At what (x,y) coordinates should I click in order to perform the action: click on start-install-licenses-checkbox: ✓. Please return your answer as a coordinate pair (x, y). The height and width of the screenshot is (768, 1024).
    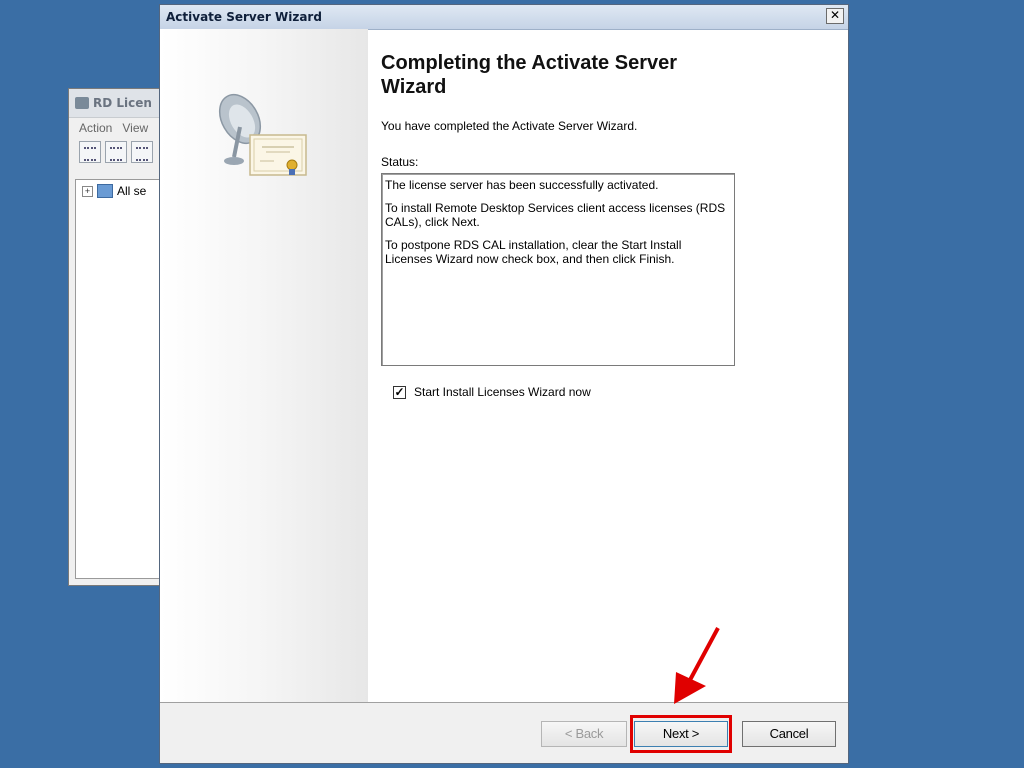
    Looking at the image, I should click on (399, 392).